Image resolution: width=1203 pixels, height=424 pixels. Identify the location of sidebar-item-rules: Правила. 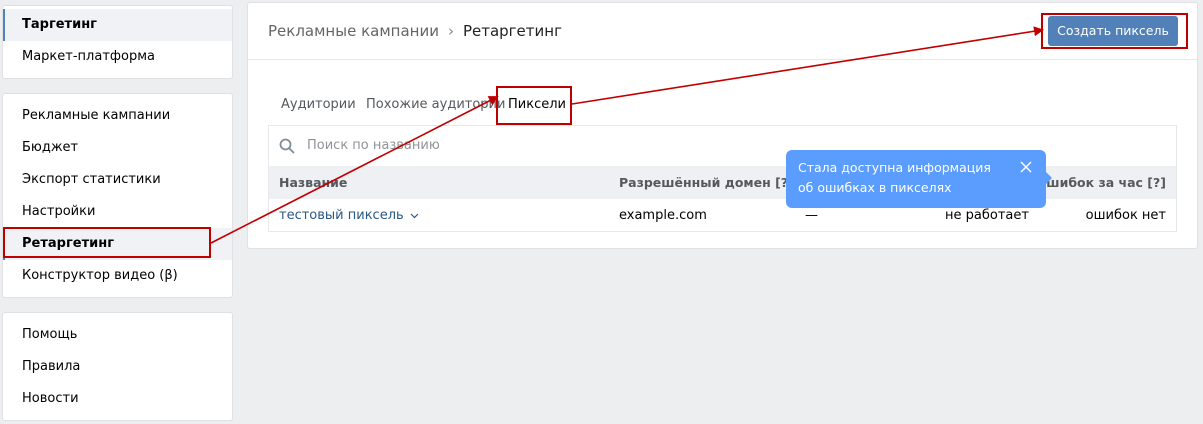
(117, 367).